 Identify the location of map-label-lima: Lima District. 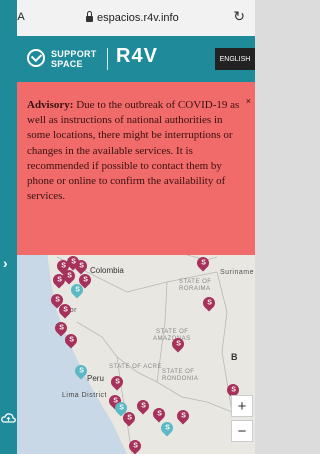
(85, 395).